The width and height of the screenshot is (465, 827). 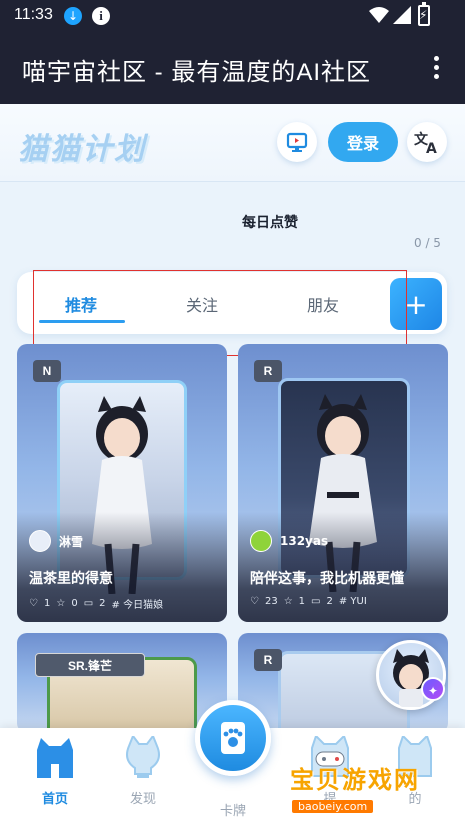 What do you see at coordinates (270, 223) in the screenshot?
I see `daily-like-title: 每日点赞` at bounding box center [270, 223].